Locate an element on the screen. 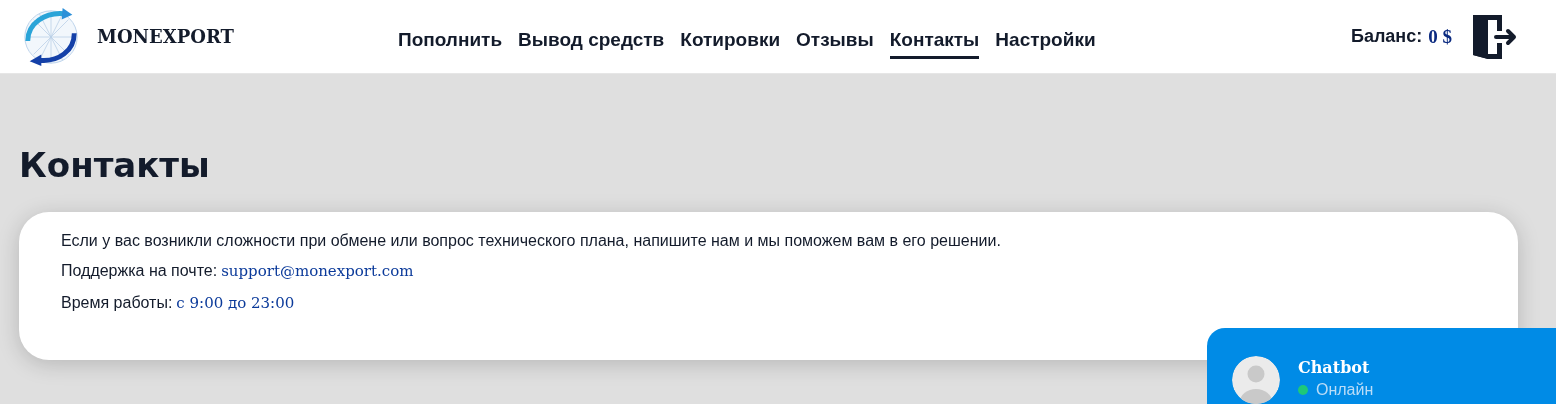  logo-text: MONEXPORT is located at coordinates (165, 36).